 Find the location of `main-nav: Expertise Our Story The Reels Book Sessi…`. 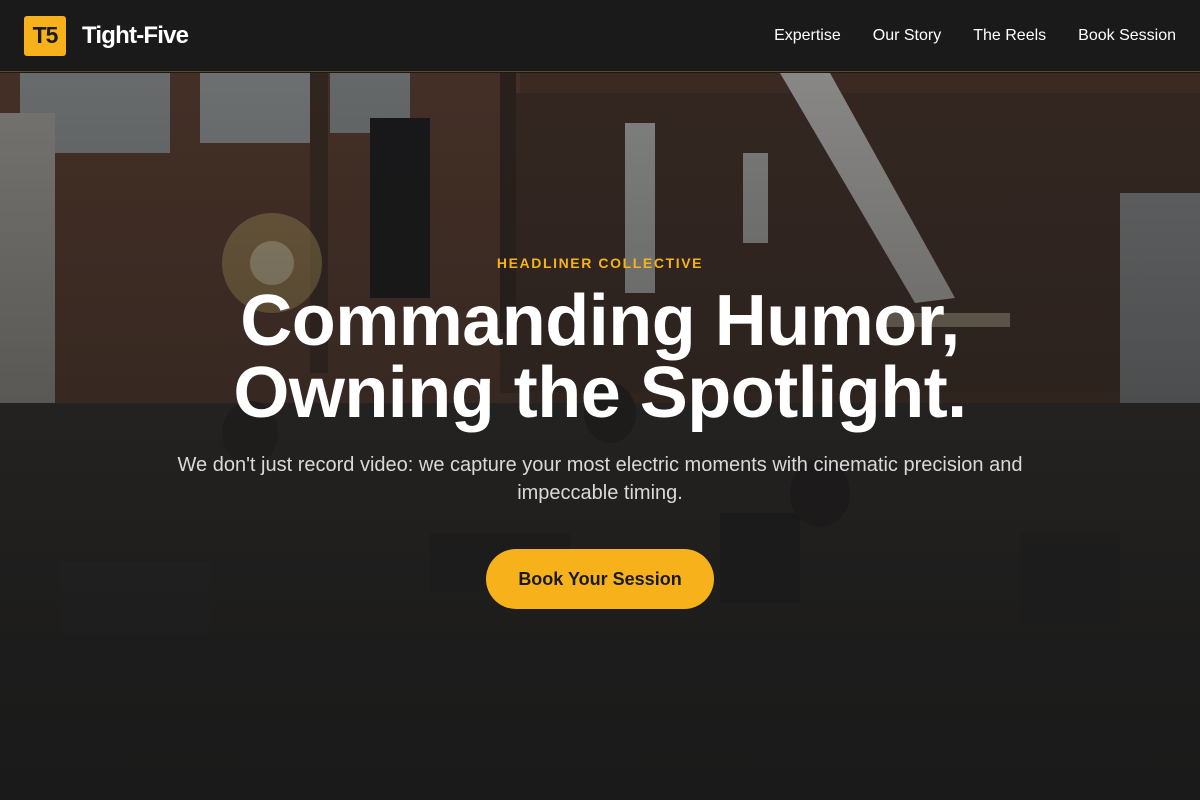

main-nav: Expertise Our Story The Reels Book Sessi… is located at coordinates (975, 36).